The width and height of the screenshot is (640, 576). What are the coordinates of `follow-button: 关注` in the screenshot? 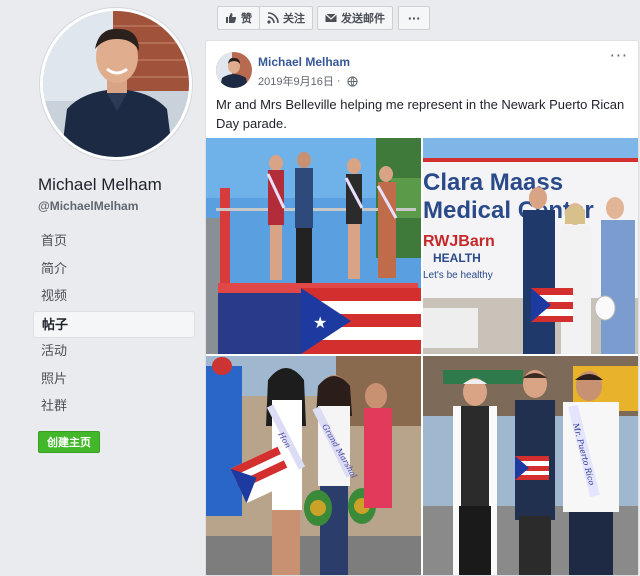 It's located at (286, 18).